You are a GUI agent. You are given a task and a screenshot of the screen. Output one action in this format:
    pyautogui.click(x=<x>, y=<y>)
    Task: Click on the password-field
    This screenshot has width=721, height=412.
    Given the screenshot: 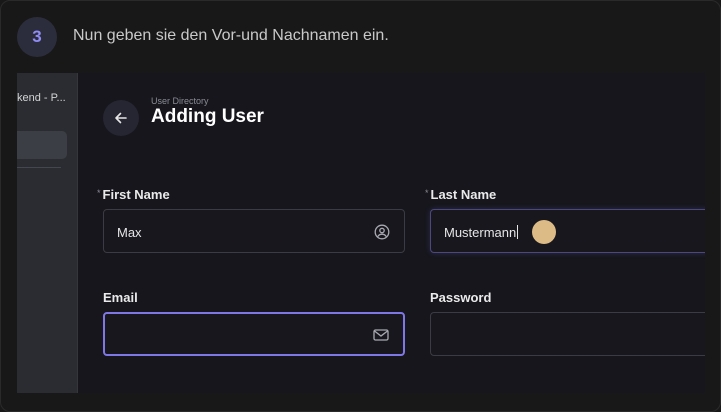 What is the action you would take?
    pyautogui.click(x=567, y=334)
    